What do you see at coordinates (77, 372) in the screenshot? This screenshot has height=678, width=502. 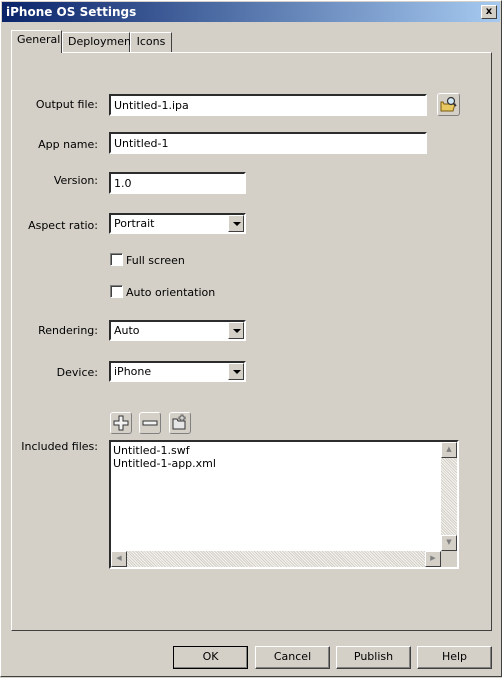 I see `device-label: Device:` at bounding box center [77, 372].